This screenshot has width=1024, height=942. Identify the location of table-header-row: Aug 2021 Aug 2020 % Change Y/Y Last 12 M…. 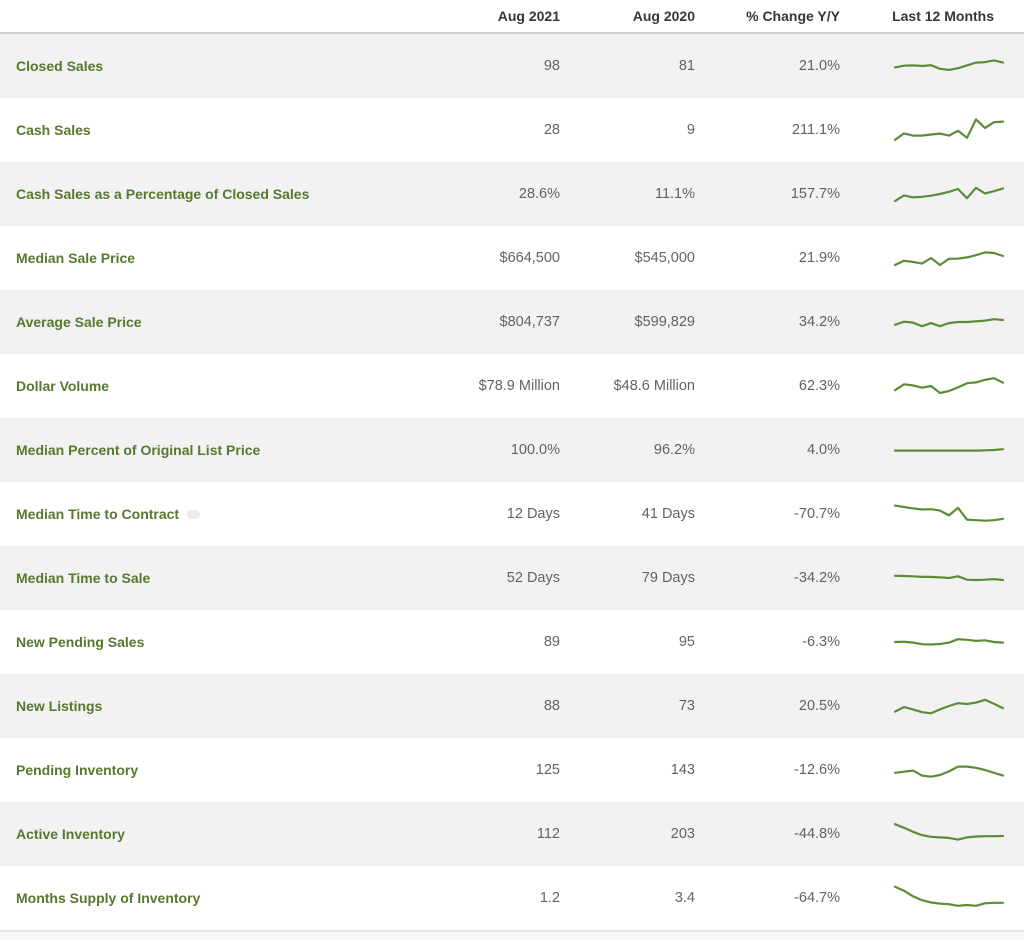
(512, 17).